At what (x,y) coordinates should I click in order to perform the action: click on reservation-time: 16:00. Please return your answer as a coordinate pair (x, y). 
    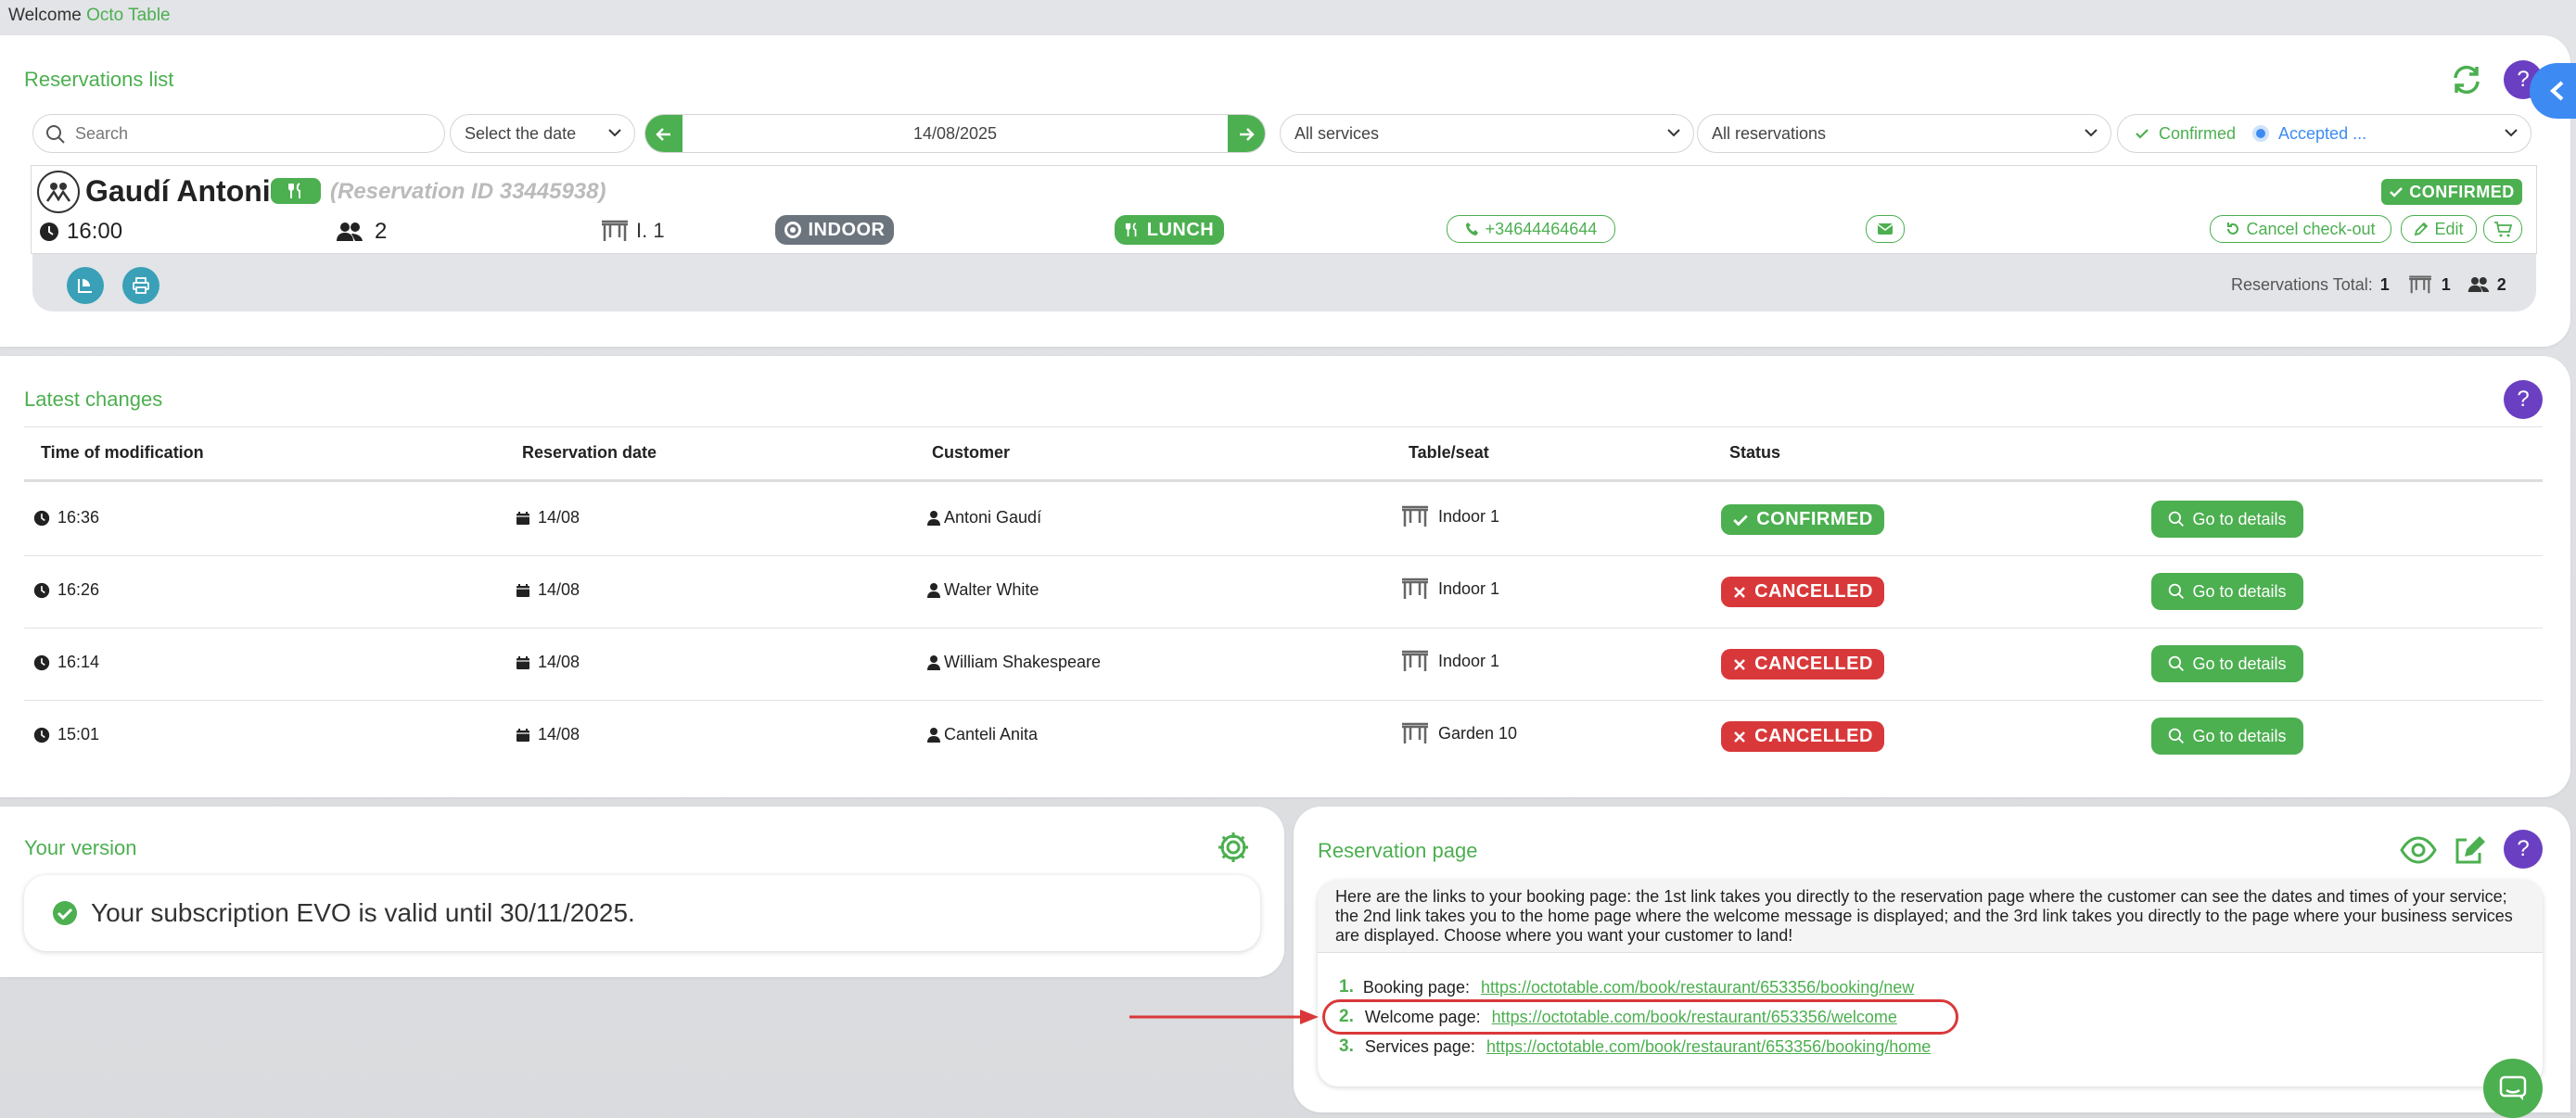
    Looking at the image, I should click on (80, 232).